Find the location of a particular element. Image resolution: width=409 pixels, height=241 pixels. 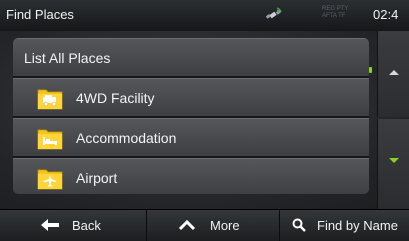

list-item-airport: Airport is located at coordinates (191, 176).